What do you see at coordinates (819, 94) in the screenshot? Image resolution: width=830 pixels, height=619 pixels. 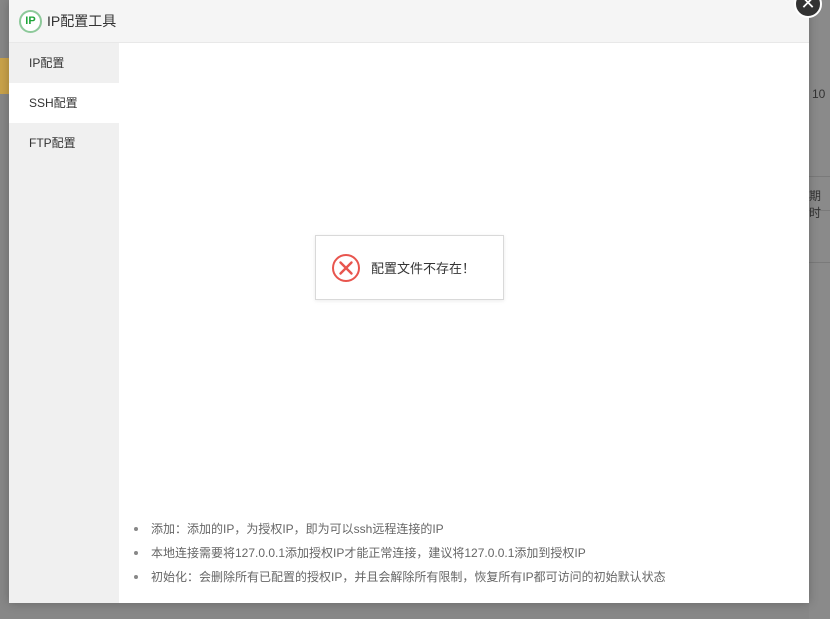 I see `background-hint: 10` at bounding box center [819, 94].